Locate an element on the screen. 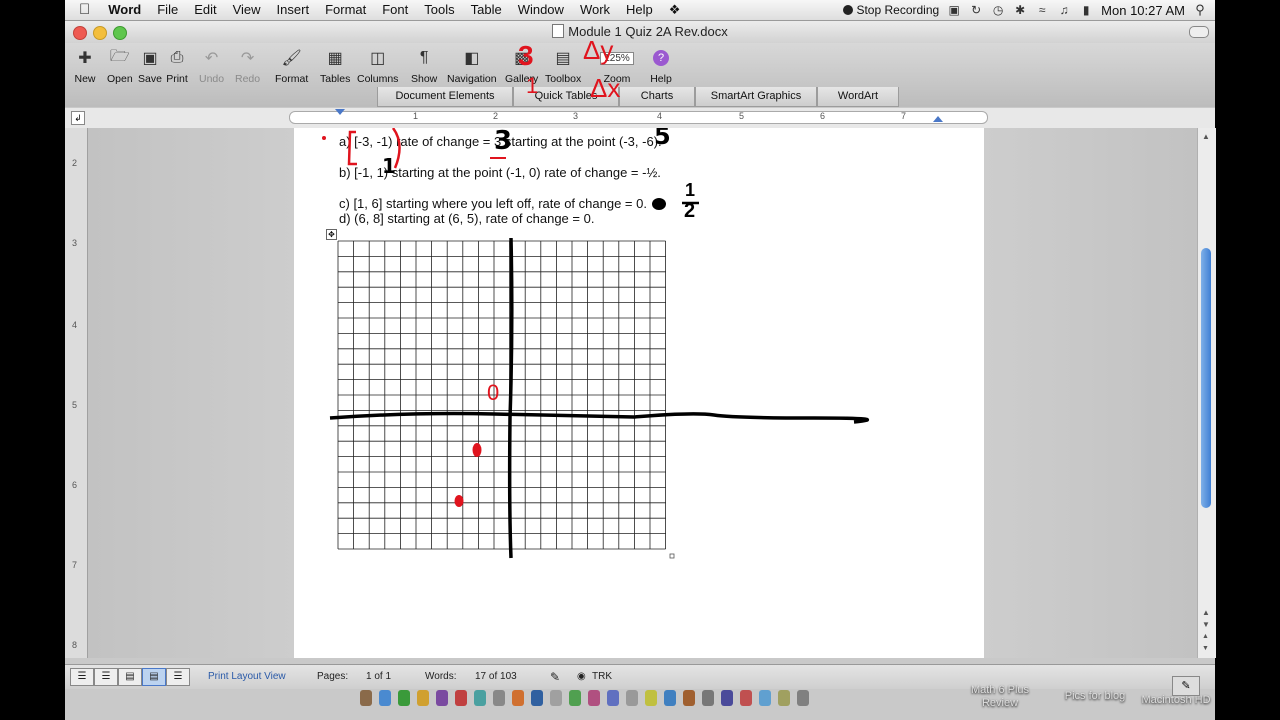 The height and width of the screenshot is (720, 1280). vertical-scrollbar: ▲ ▲ ▼ ▲ ▼ is located at coordinates (1206, 393).